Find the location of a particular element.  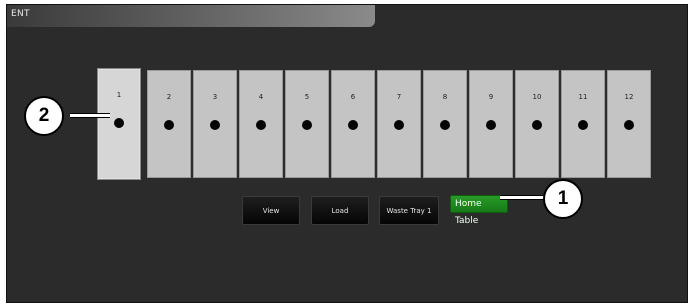

slot-1: 1 is located at coordinates (119, 124).